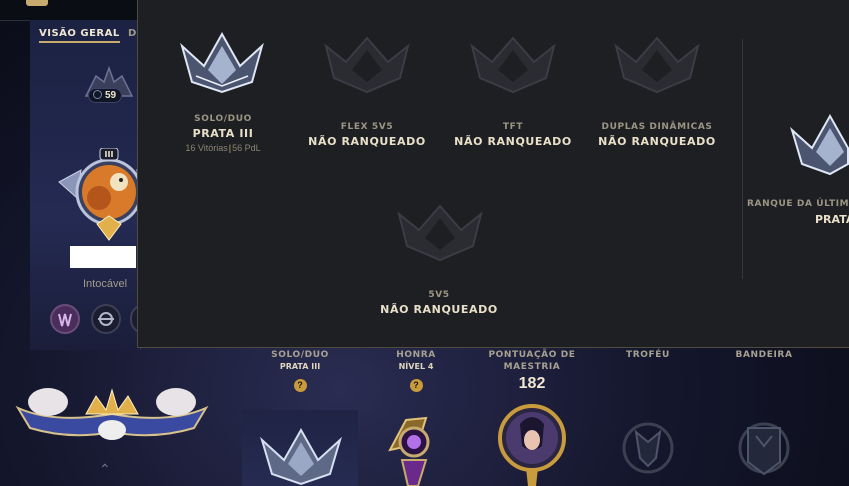  I want to click on summary-banner-label: BANDEIRA, so click(764, 355).